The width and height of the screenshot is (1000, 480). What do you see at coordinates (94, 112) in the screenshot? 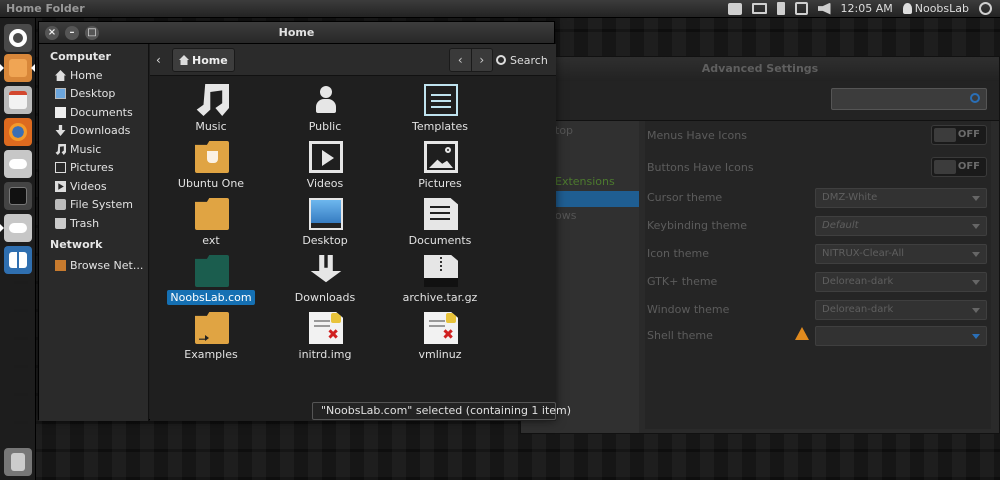
I see `sidebar-item-documents: Documents` at bounding box center [94, 112].